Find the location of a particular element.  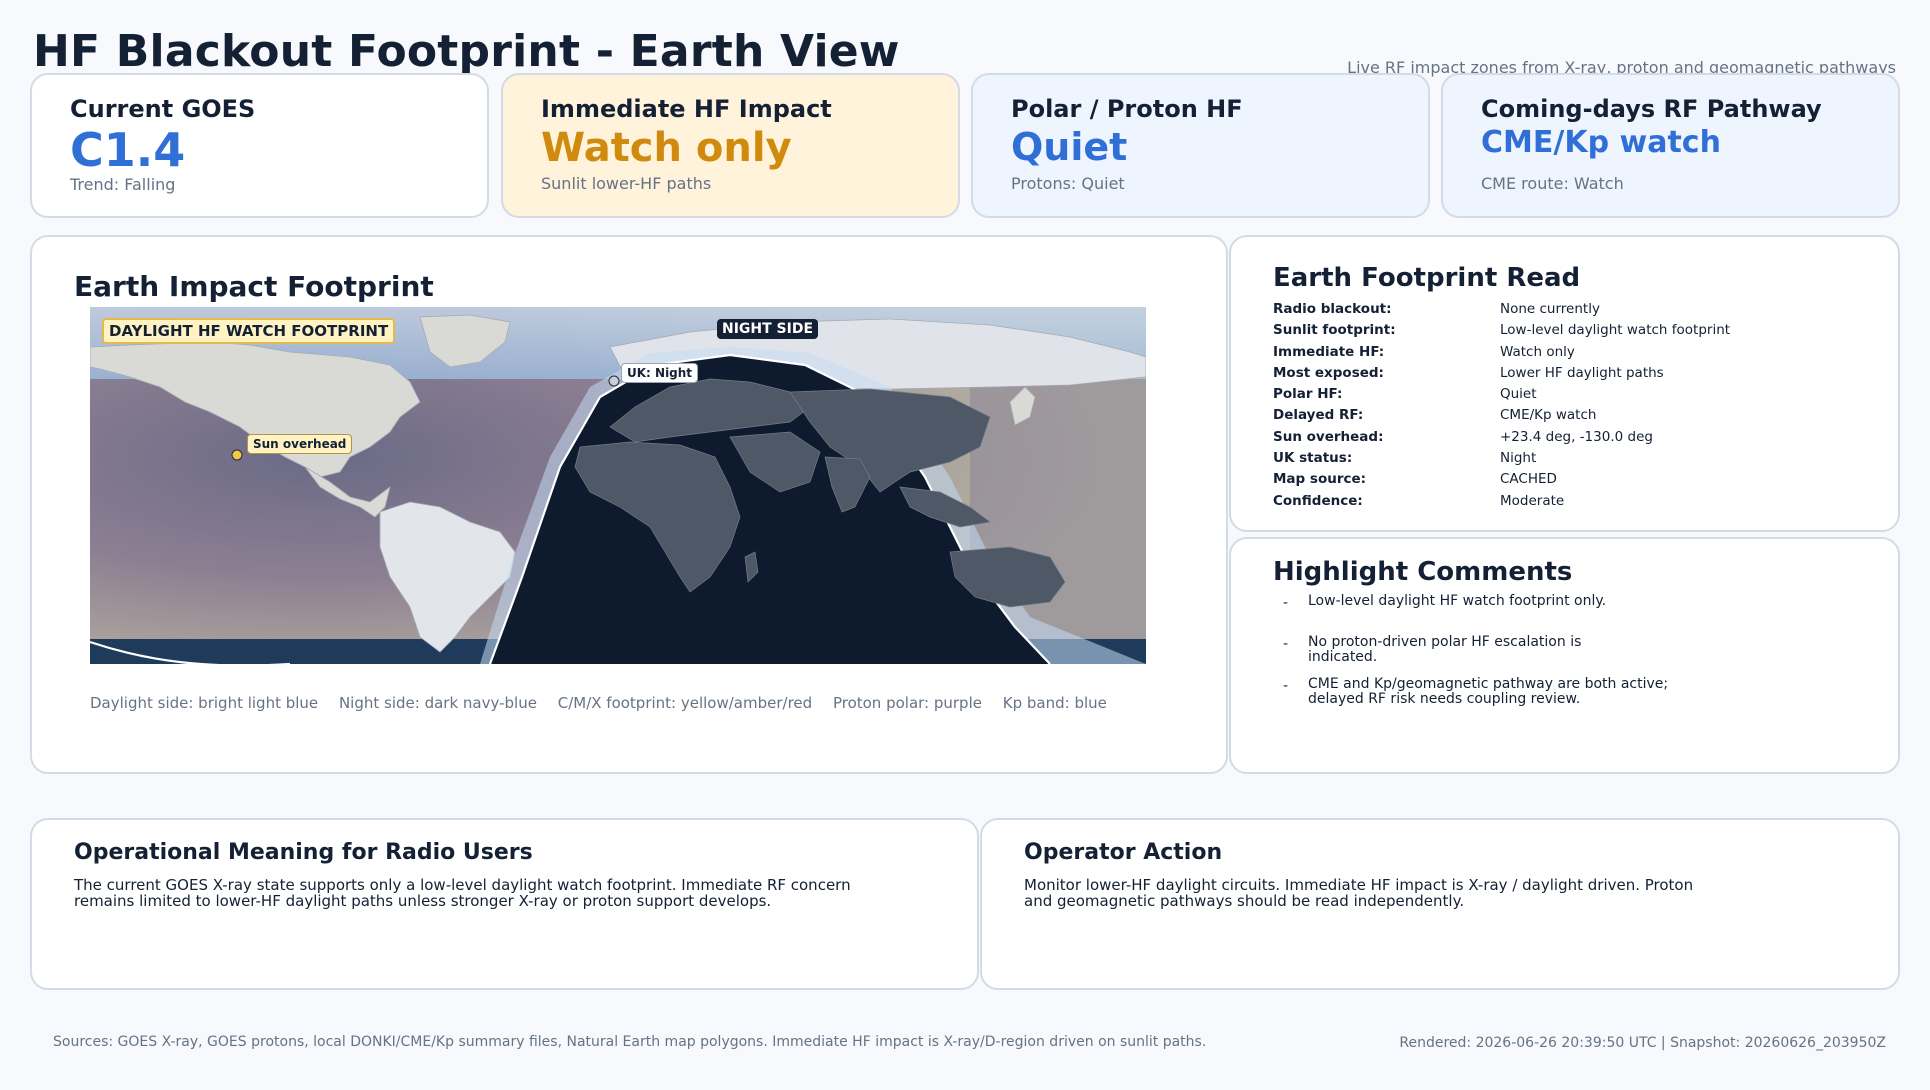

read-row: Delayed RF: CME/Kp watch is located at coordinates (1573, 417).